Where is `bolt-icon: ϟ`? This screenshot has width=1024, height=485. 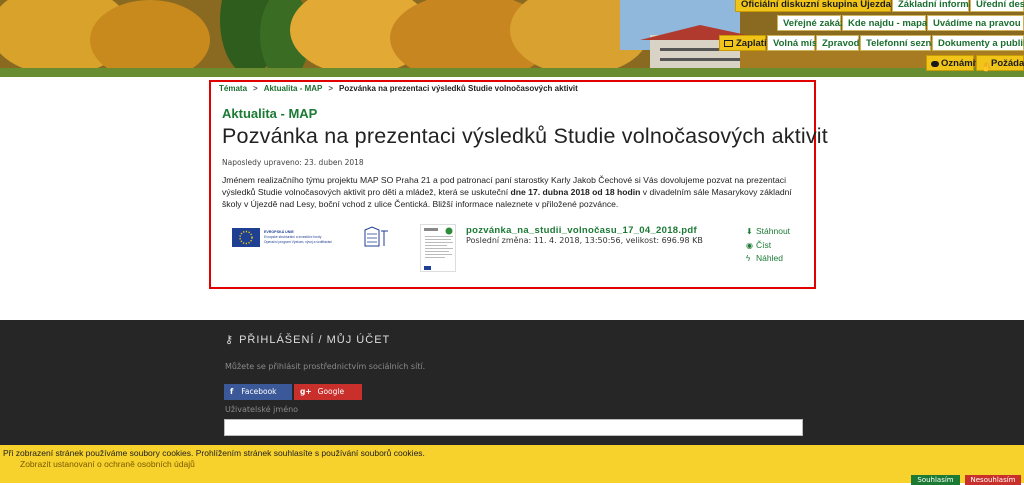 bolt-icon: ϟ is located at coordinates (748, 258).